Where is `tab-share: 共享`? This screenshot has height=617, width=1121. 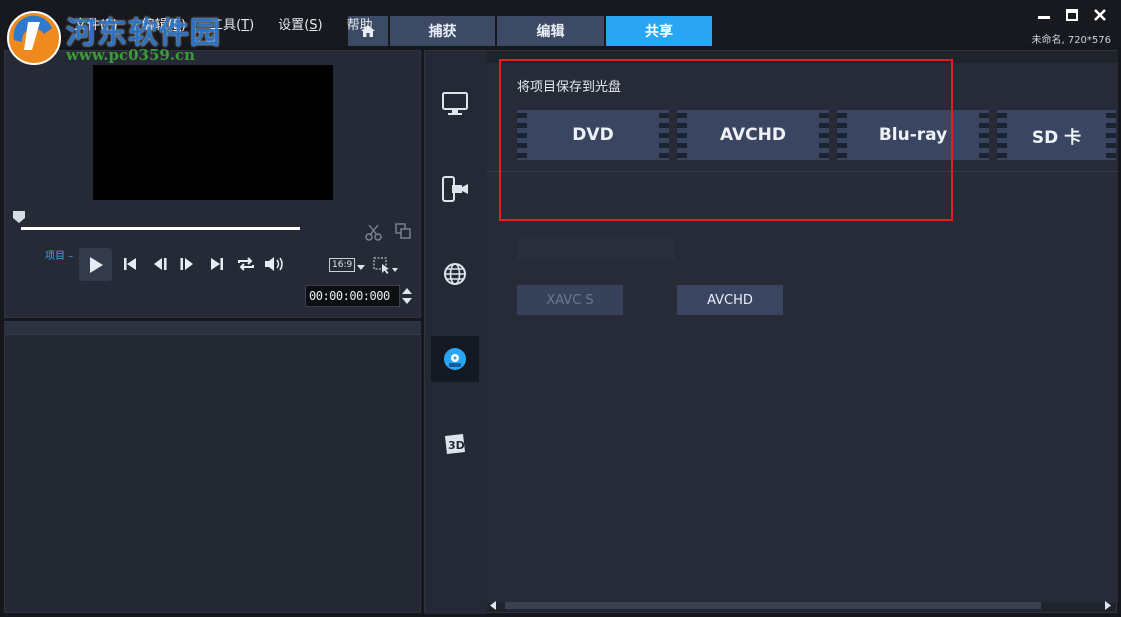 tab-share: 共享 is located at coordinates (659, 31).